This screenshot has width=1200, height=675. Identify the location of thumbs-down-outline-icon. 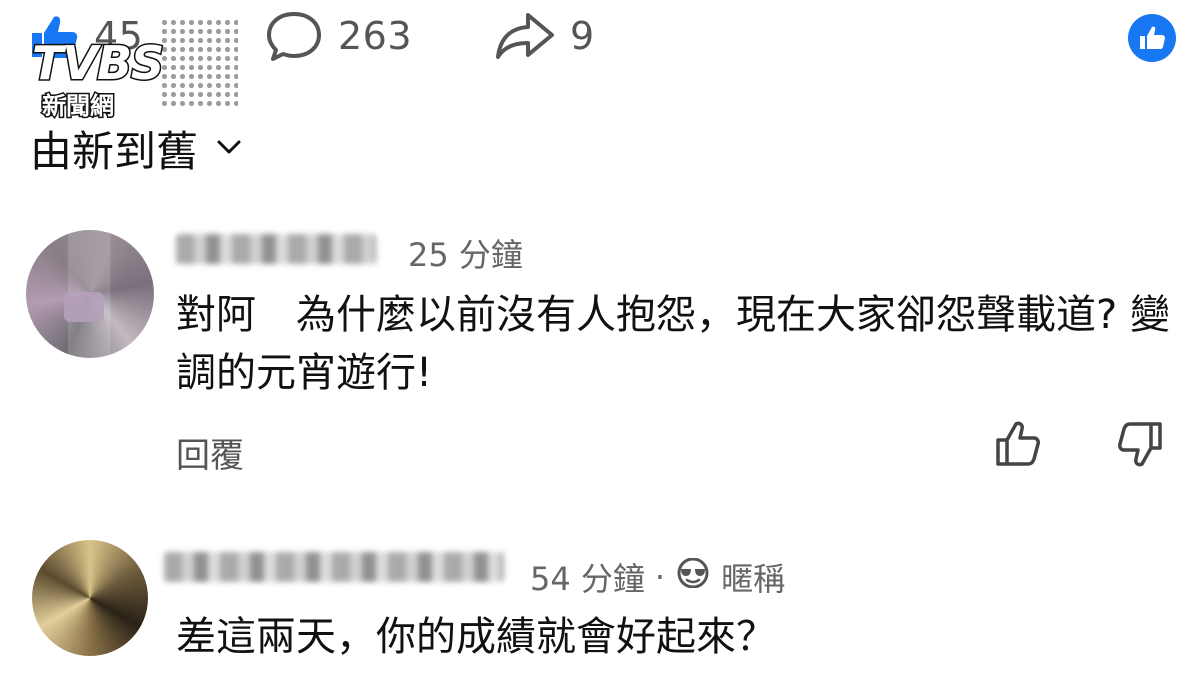
(1139, 446).